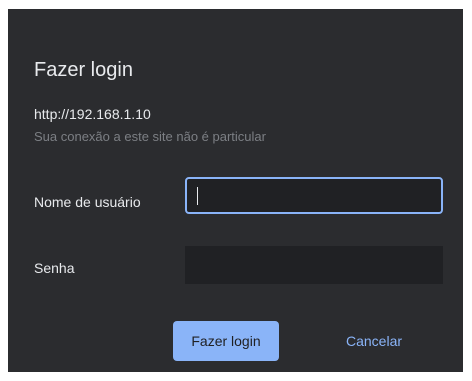 The width and height of the screenshot is (472, 381). Describe the element at coordinates (83, 70) in the screenshot. I see `dialog-title: Fazer login` at that location.